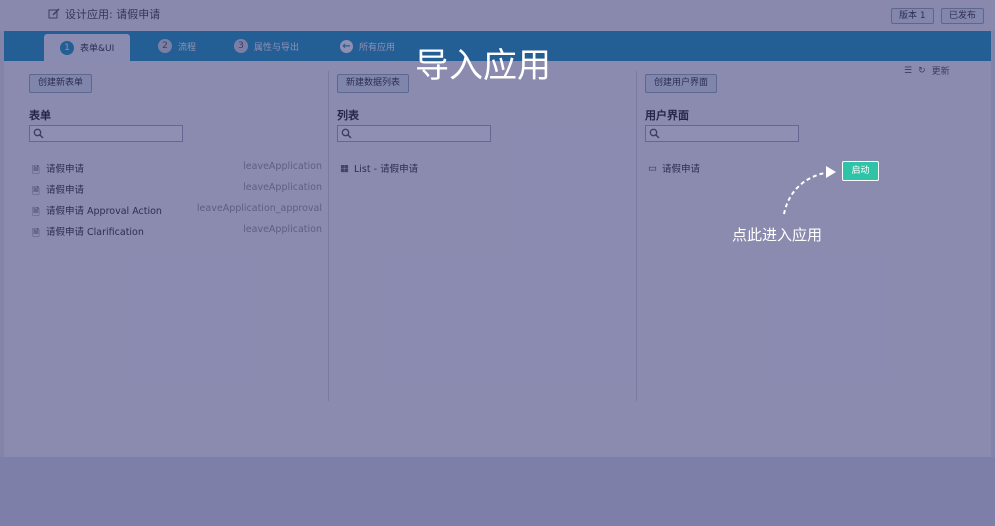 This screenshot has width=995, height=526. I want to click on list-item: ▦ List - 请假申请, so click(379, 168).